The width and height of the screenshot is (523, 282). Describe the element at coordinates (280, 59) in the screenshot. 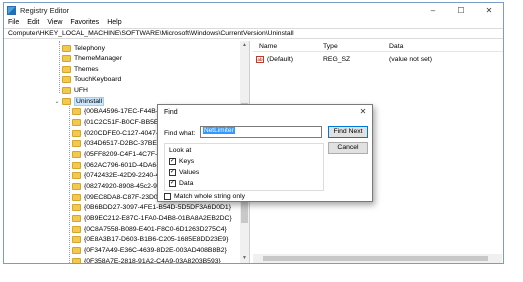

I see `value-name: (Default)` at that location.